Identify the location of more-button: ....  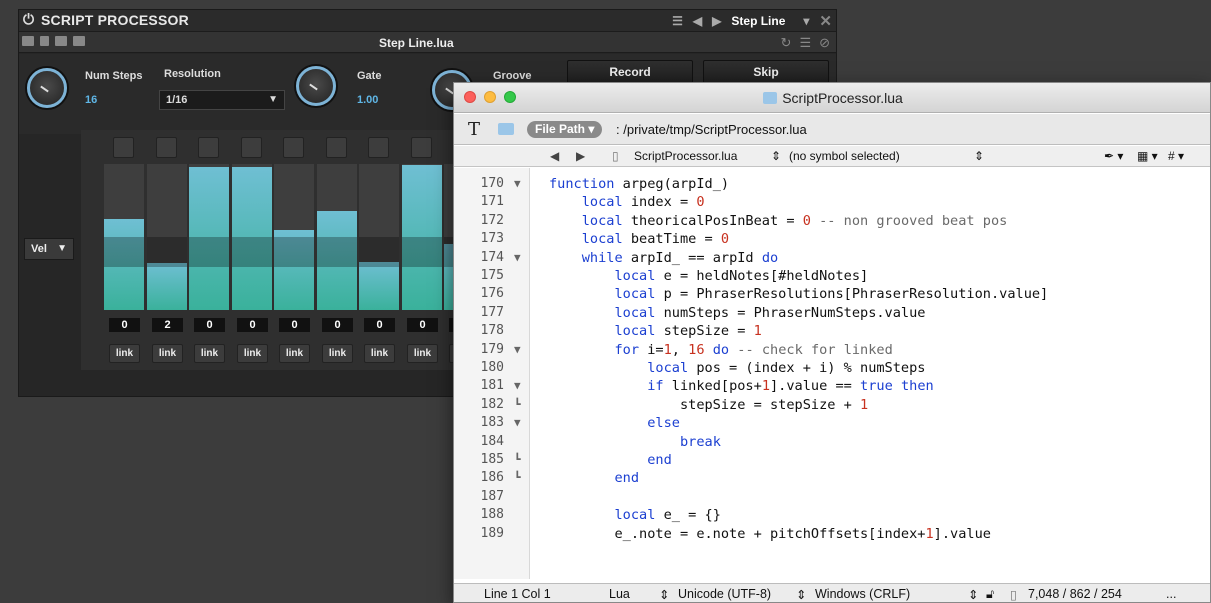
(1171, 594).